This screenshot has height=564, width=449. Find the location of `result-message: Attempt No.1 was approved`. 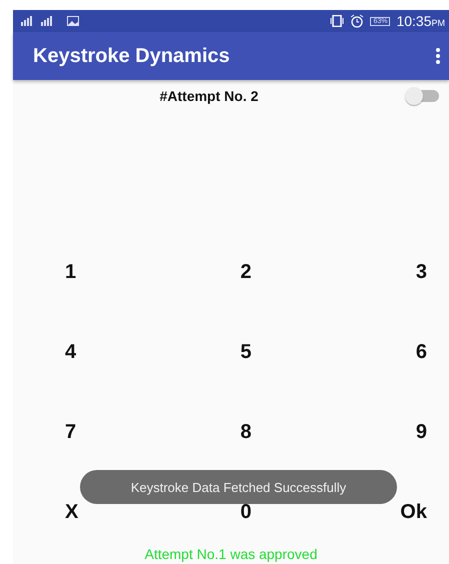

result-message: Attempt No.1 was approved is located at coordinates (231, 554).